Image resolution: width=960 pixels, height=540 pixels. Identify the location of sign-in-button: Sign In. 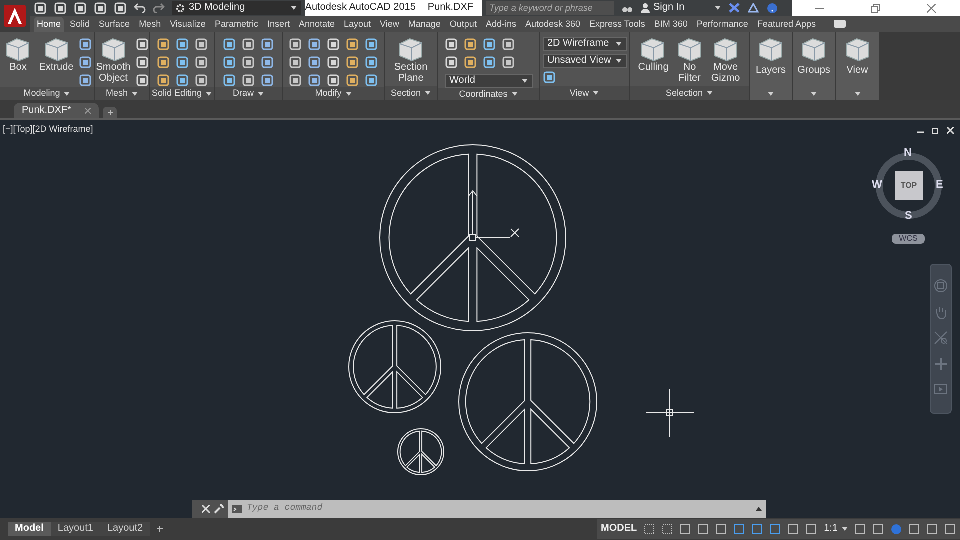
(680, 8).